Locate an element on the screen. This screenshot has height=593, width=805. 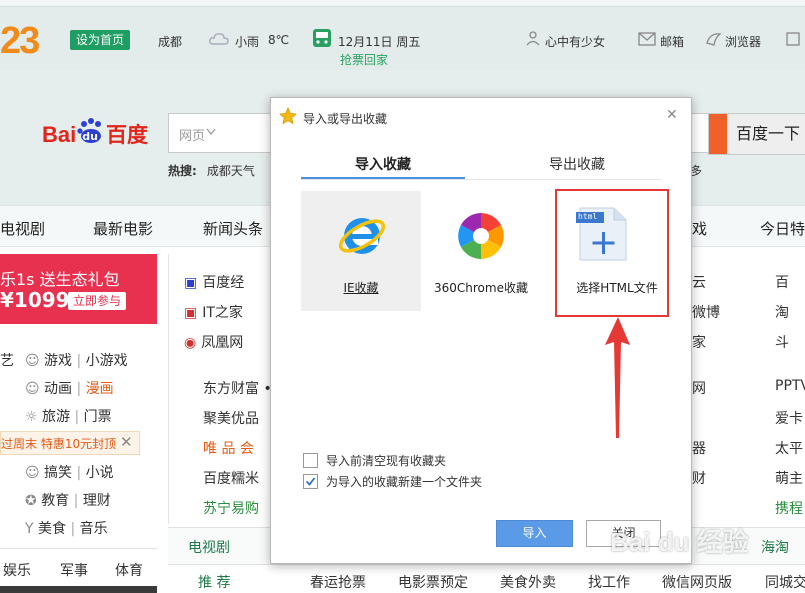
footer-wechat-web: 微信网页版 is located at coordinates (697, 582).